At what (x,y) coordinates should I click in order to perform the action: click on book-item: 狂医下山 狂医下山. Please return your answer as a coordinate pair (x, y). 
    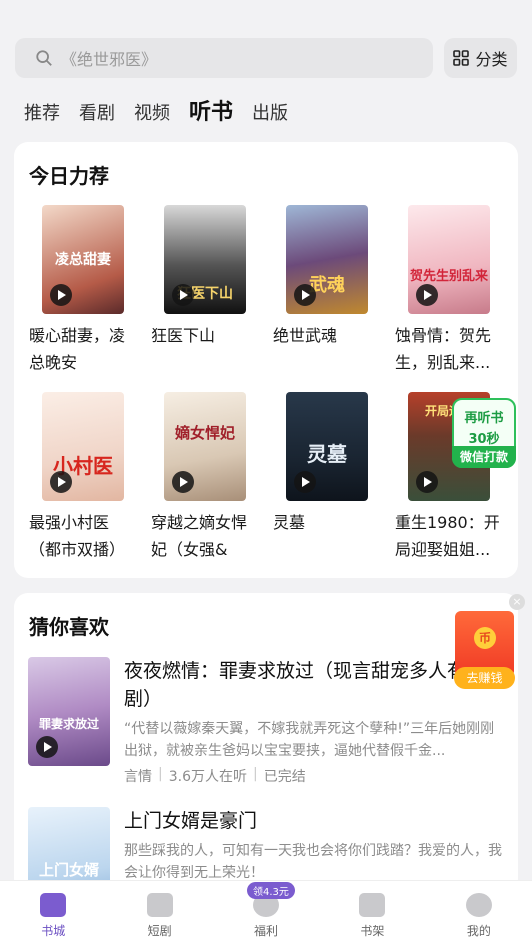
    Looking at the image, I should click on (207, 290).